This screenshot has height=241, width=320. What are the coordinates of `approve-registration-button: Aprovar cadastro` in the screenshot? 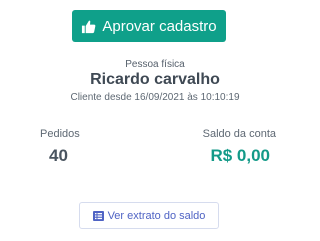 It's located at (149, 26).